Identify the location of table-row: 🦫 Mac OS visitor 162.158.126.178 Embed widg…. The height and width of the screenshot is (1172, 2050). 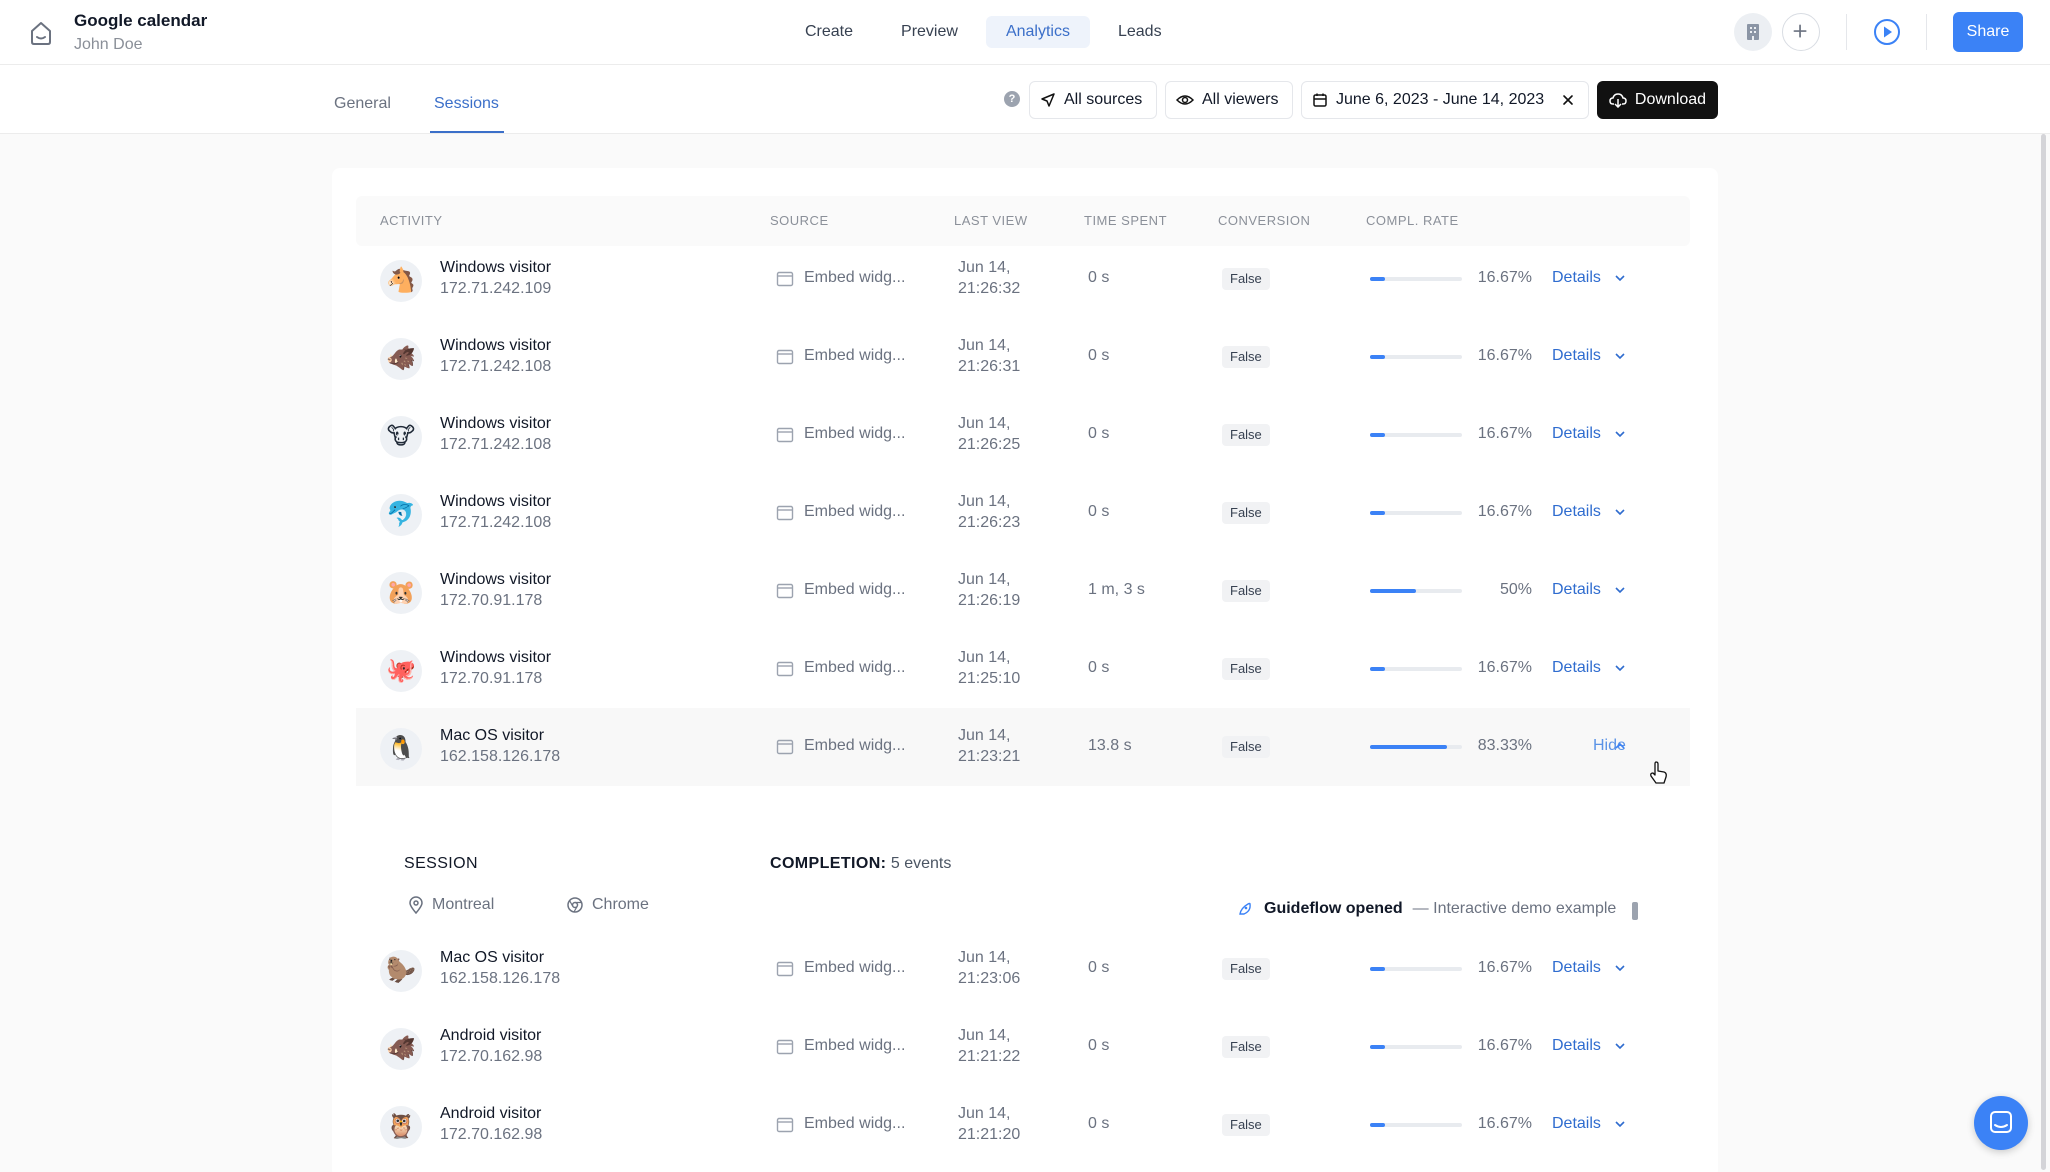
(1023, 969).